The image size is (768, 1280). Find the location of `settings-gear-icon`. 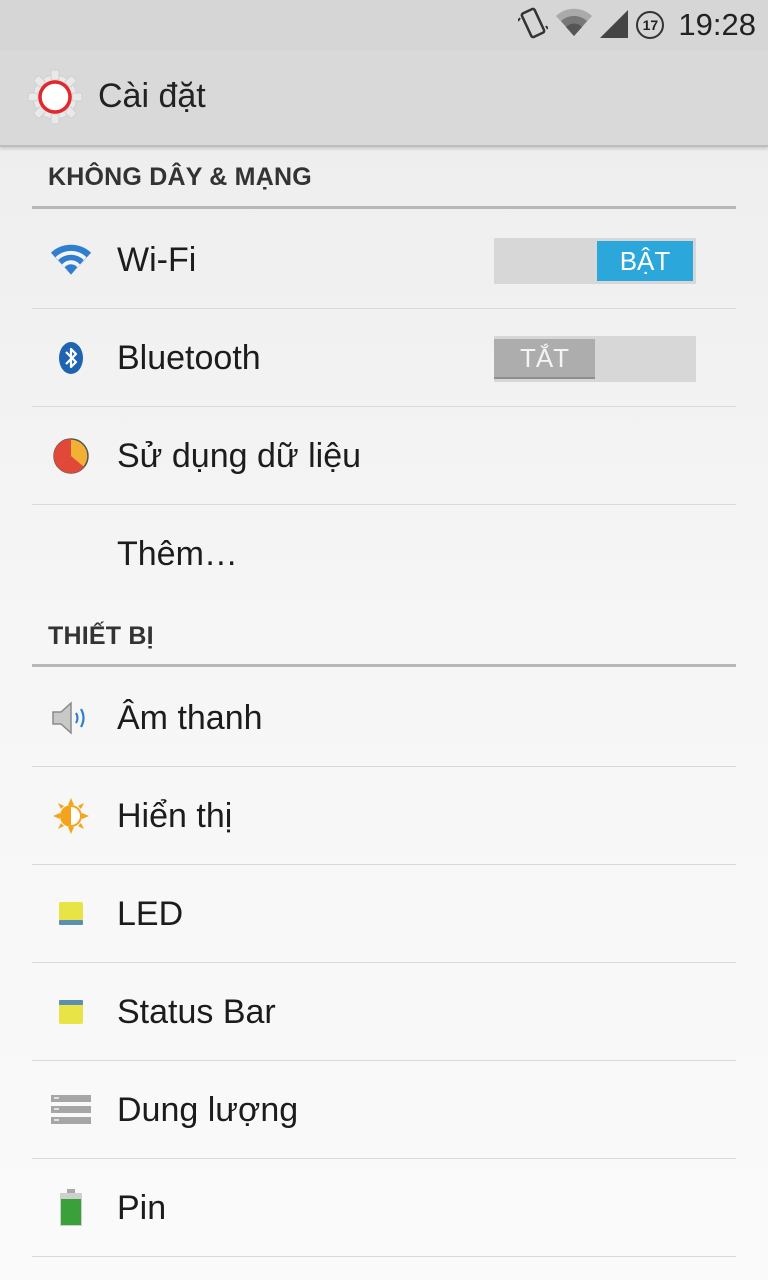

settings-gear-icon is located at coordinates (55, 97).